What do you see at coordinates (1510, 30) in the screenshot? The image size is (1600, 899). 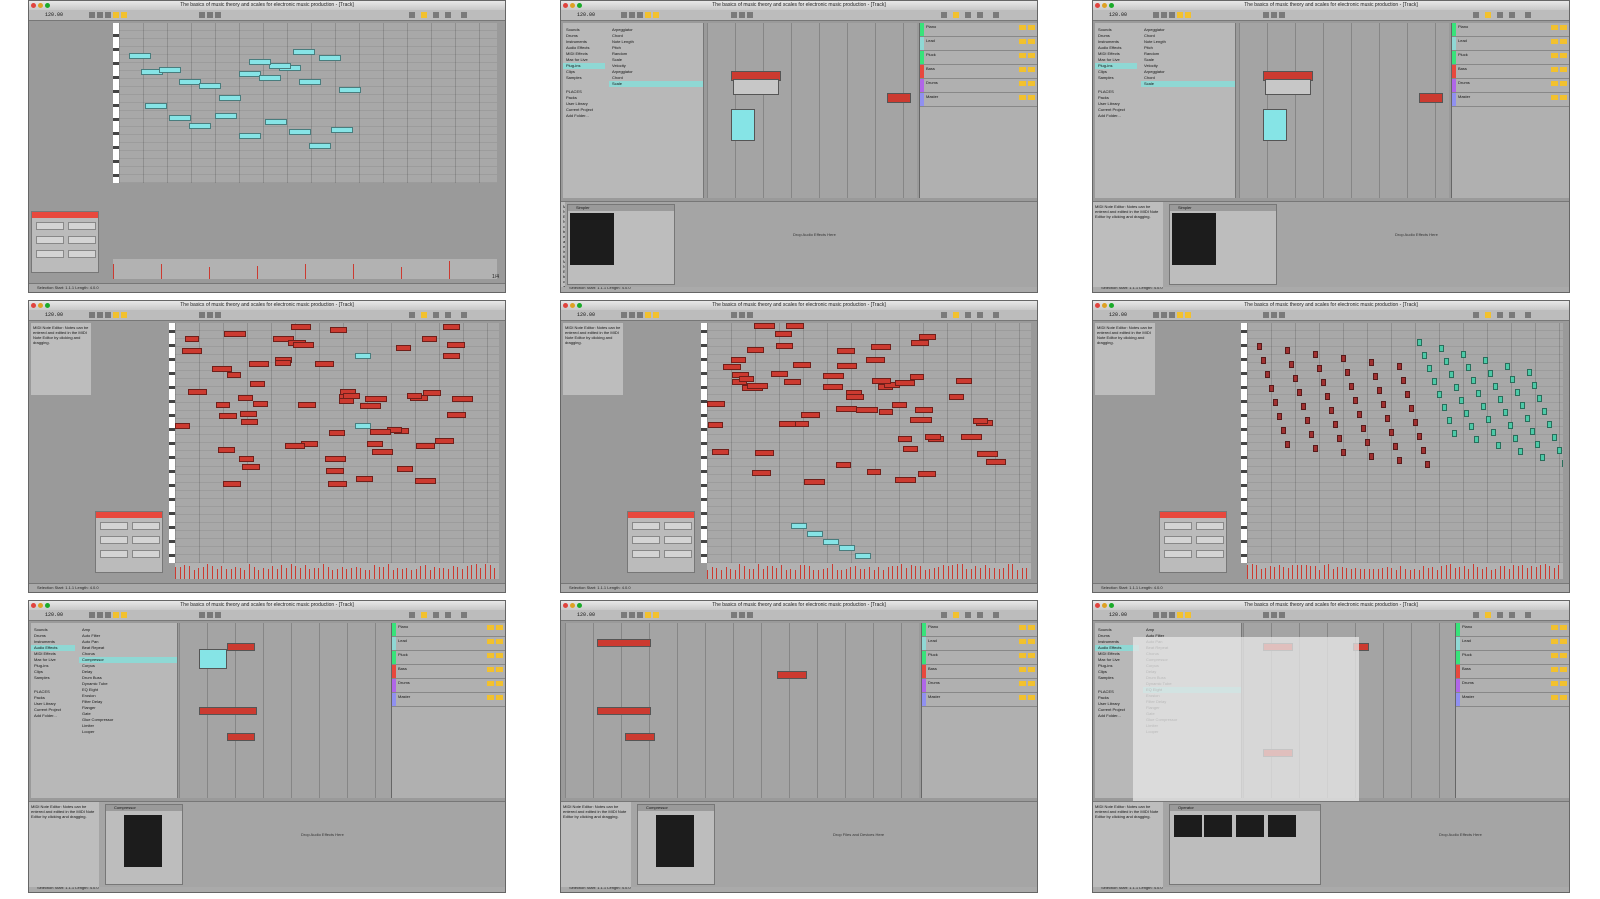 I see `track-header: Piano` at bounding box center [1510, 30].